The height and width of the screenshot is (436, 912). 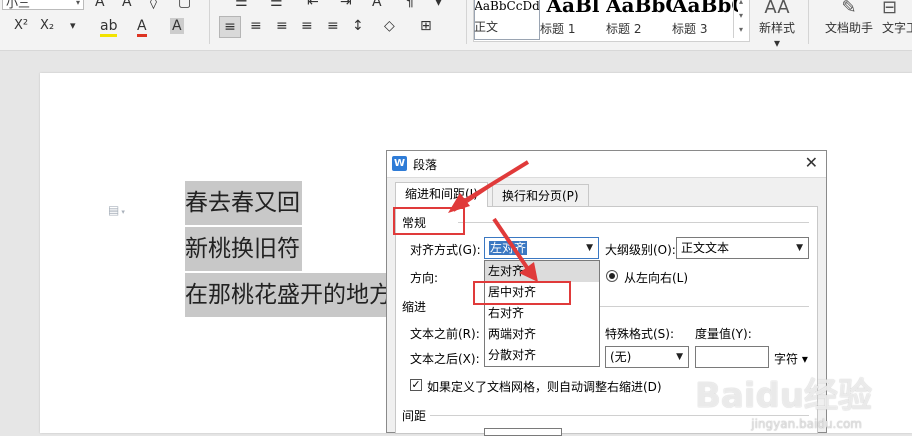 I want to click on dialog-titlebar: W 段落 ✕, so click(x=606, y=164).